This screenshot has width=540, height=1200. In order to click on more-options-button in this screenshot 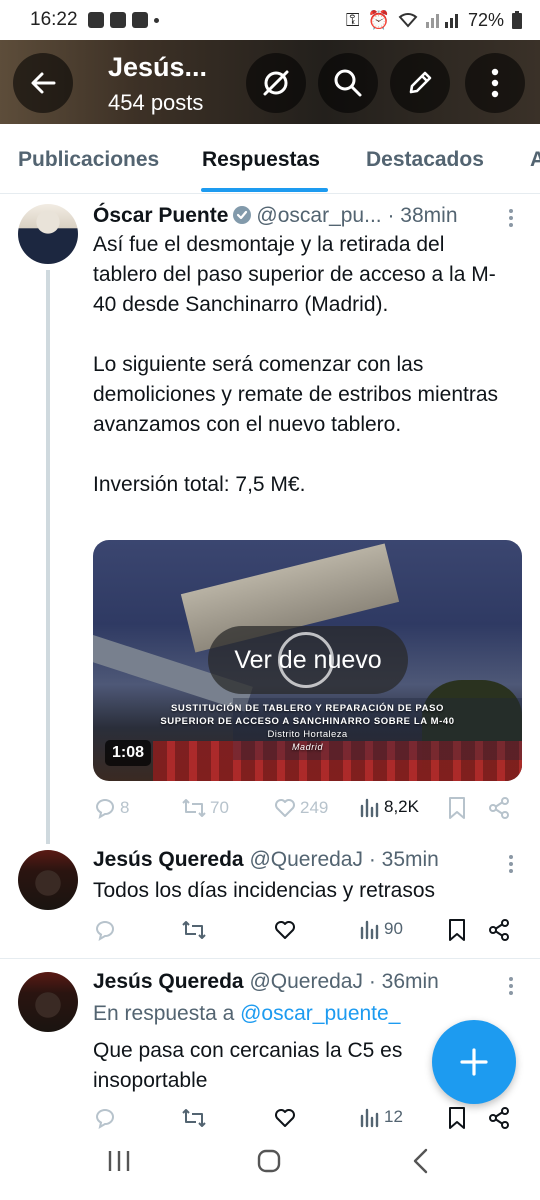, I will do `click(495, 83)`.